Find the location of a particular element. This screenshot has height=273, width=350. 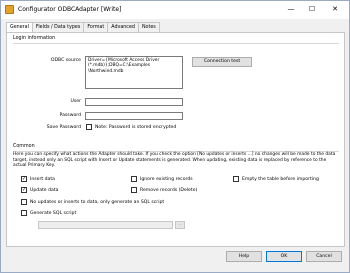

password-field is located at coordinates (134, 116).